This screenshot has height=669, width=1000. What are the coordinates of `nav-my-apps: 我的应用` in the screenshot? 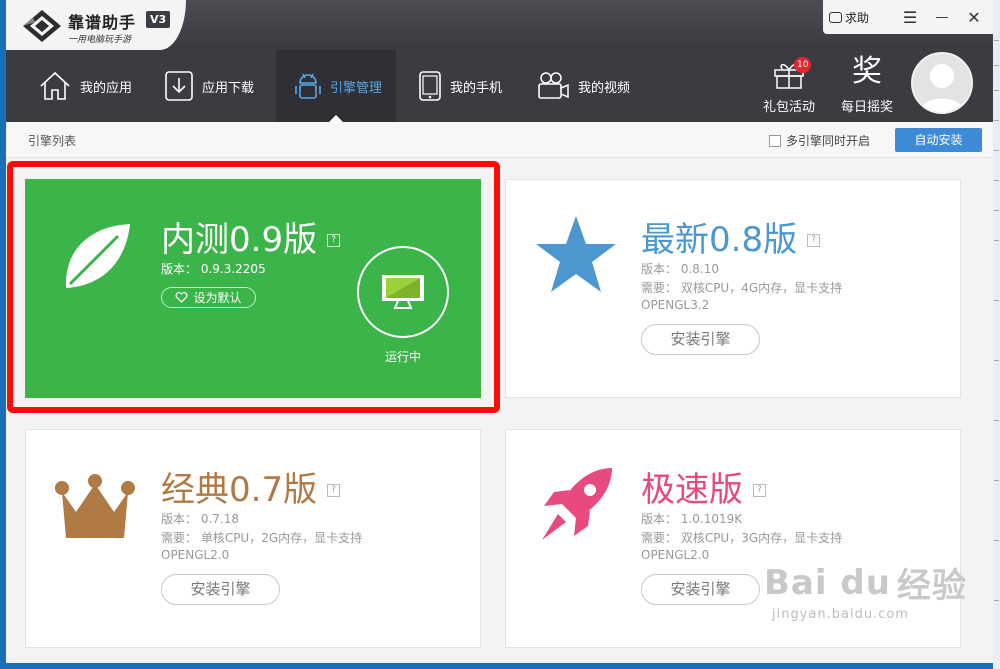 It's located at (98, 86).